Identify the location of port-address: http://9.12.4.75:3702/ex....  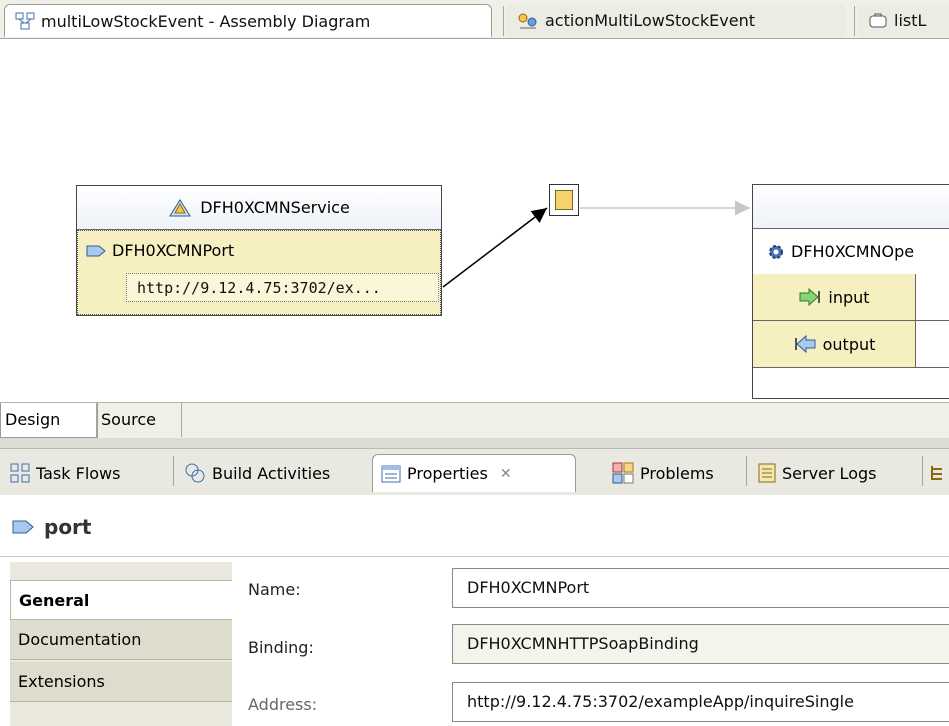
(282, 287).